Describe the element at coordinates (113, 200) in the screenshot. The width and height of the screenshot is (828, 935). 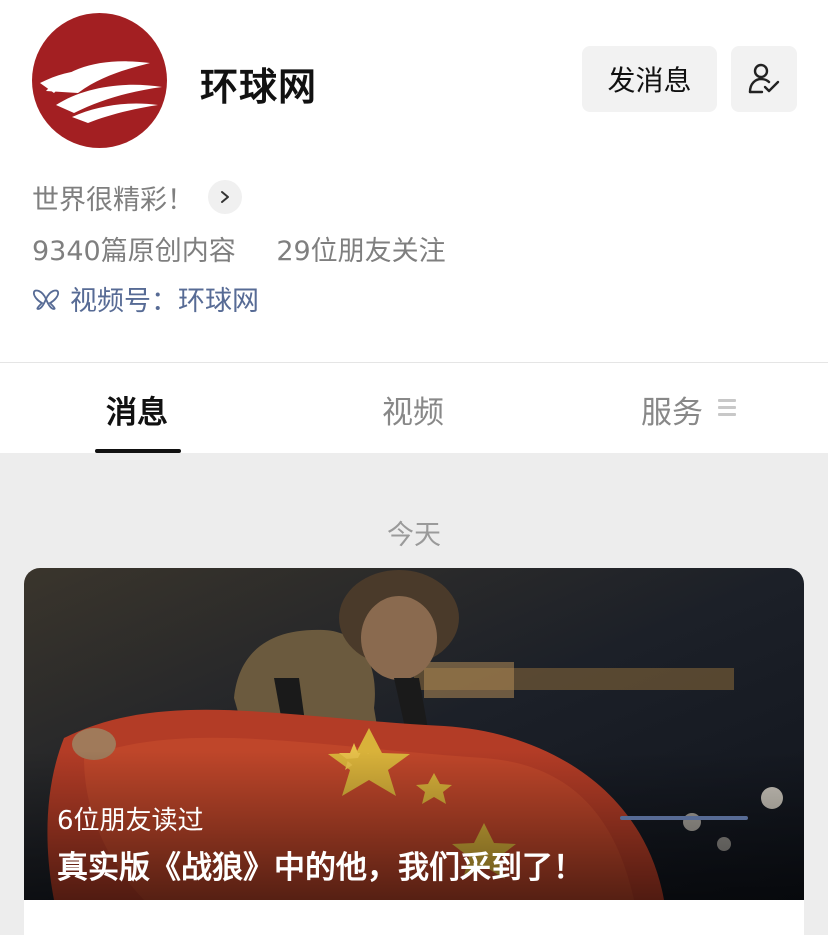
I see `account-description: 世界很精彩！` at that location.